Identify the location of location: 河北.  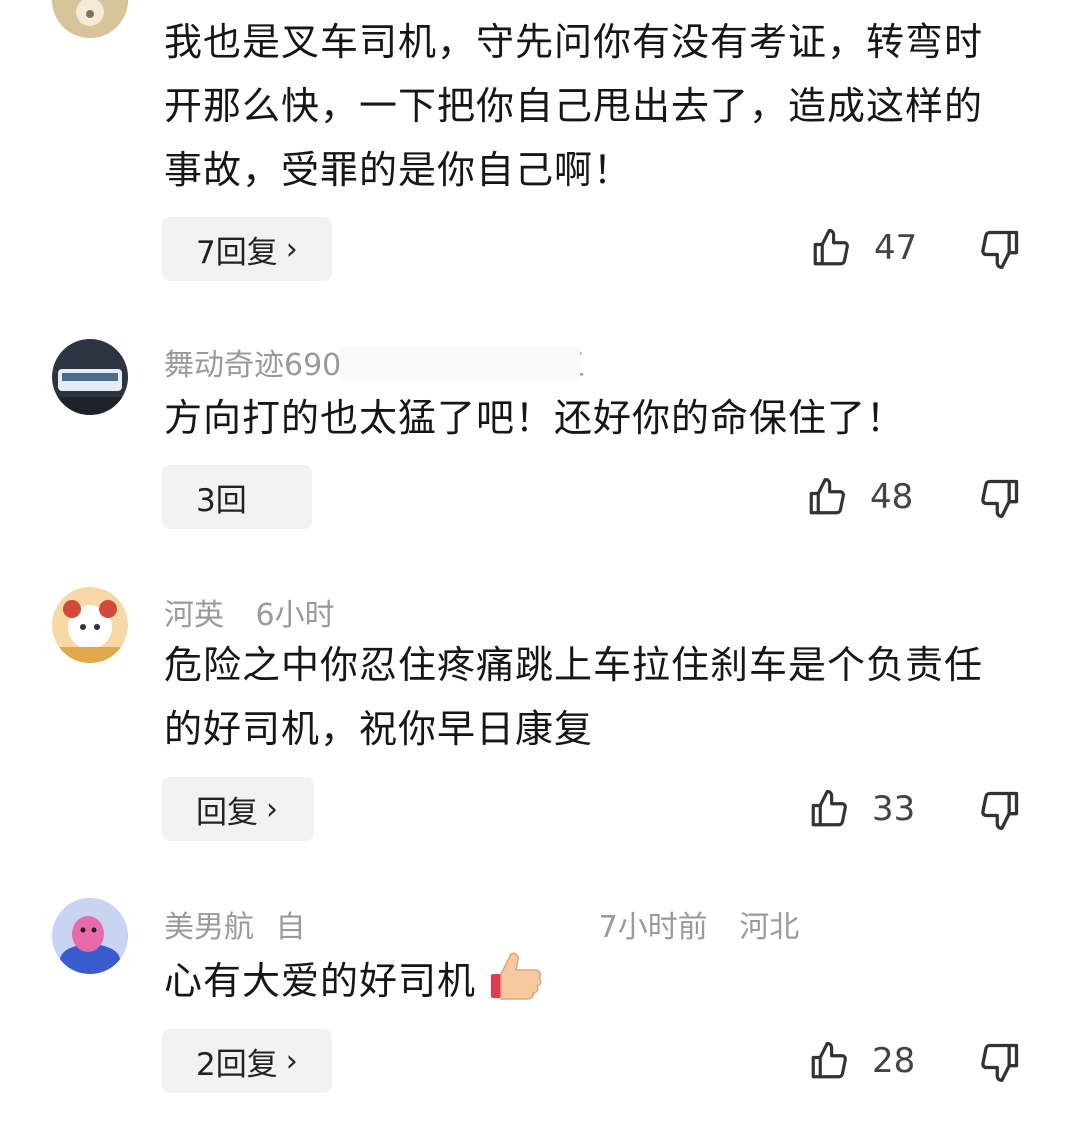
(769, 927).